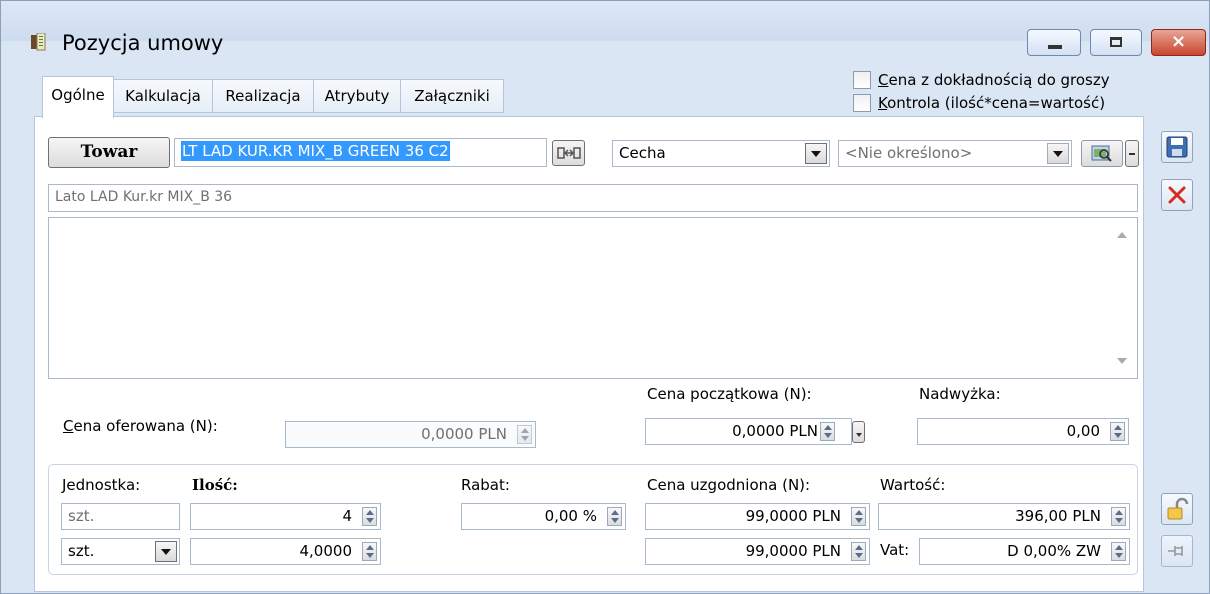 The width and height of the screenshot is (1210, 594). I want to click on pin-icon, so click(1175, 551).